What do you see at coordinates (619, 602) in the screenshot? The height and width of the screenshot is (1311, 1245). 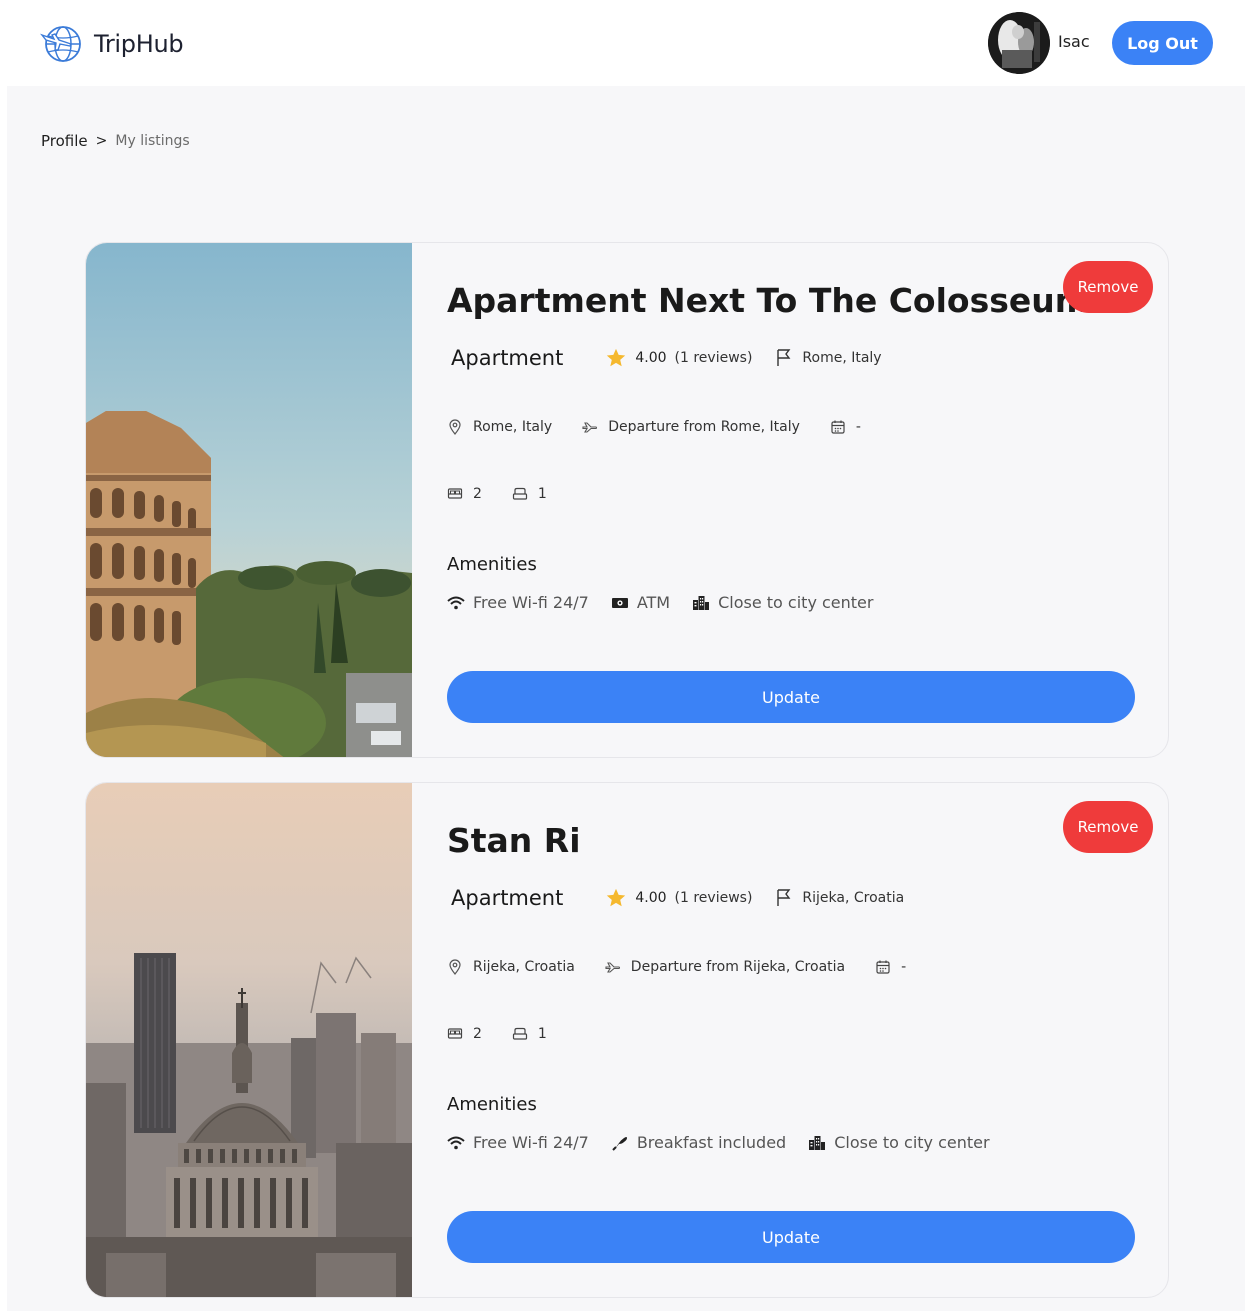 I see `atm-icon` at bounding box center [619, 602].